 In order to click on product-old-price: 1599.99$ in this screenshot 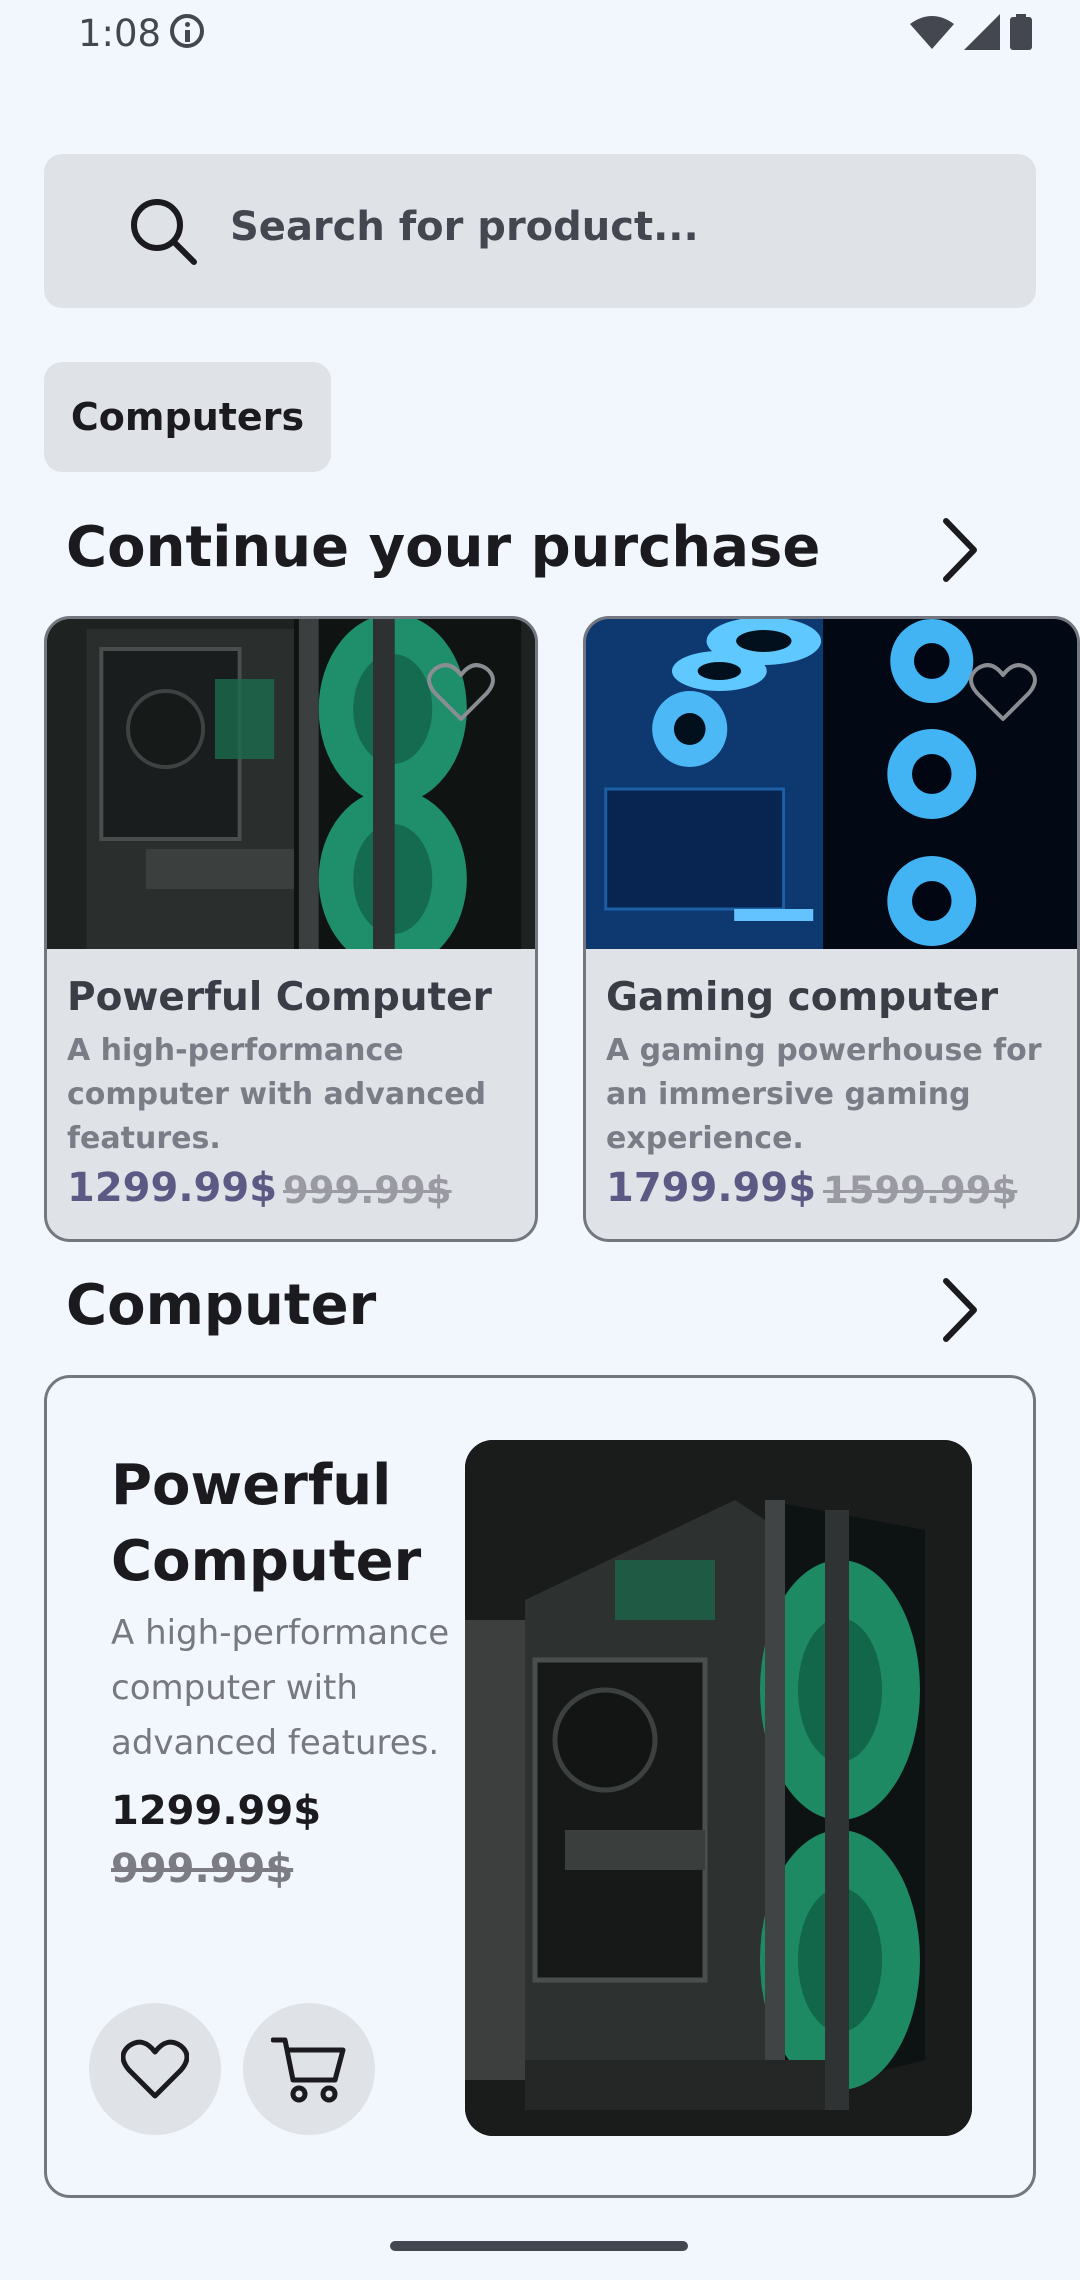, I will do `click(920, 1190)`.